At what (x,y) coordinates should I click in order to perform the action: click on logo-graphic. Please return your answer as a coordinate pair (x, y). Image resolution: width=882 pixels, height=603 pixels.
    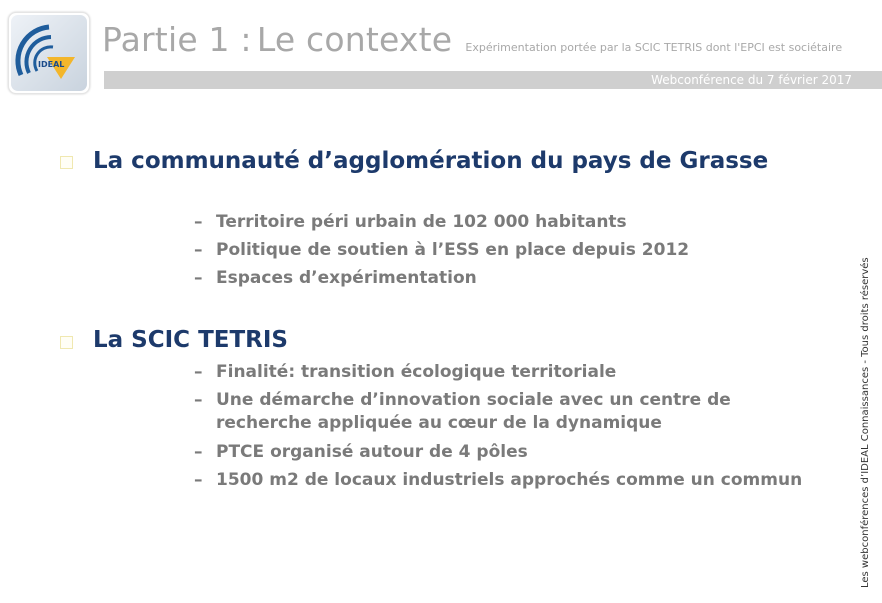
    Looking at the image, I should click on (49, 53).